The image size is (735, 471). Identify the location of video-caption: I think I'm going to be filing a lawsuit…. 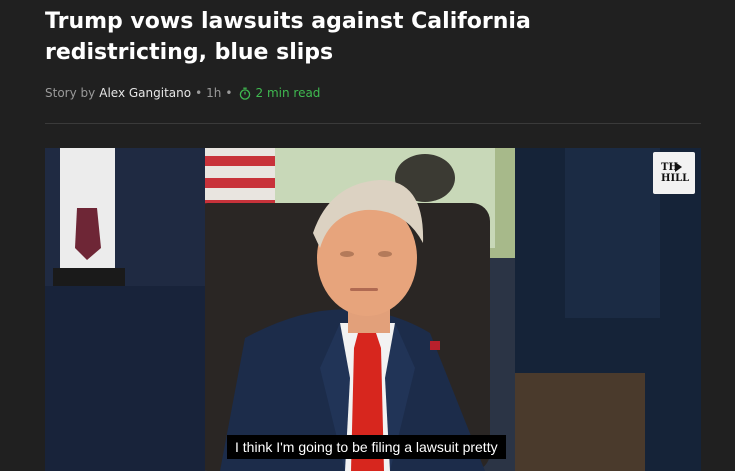
(366, 447).